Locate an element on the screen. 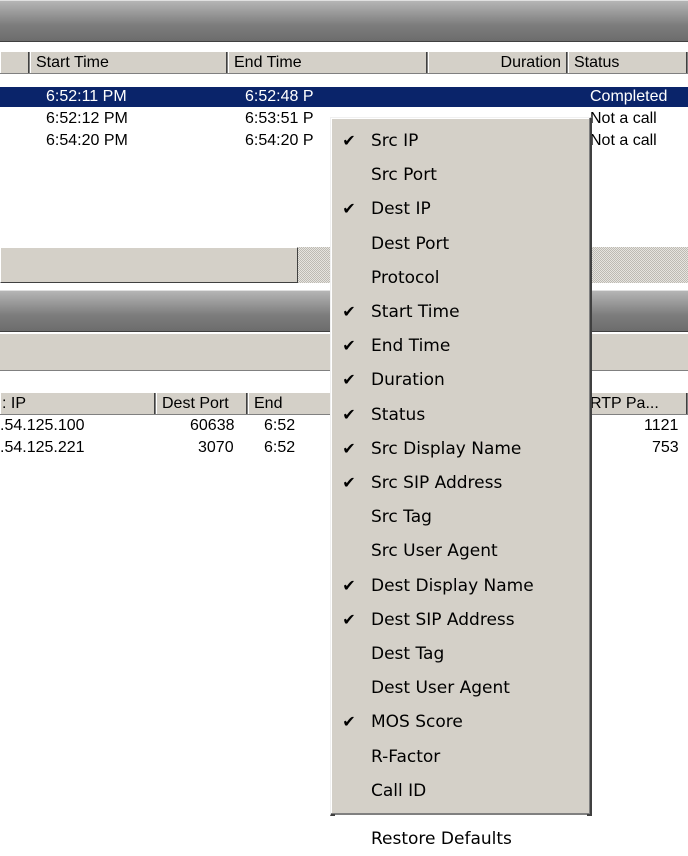 The image size is (688, 856). menu-item-duration: ✔ Duration is located at coordinates (461, 380).